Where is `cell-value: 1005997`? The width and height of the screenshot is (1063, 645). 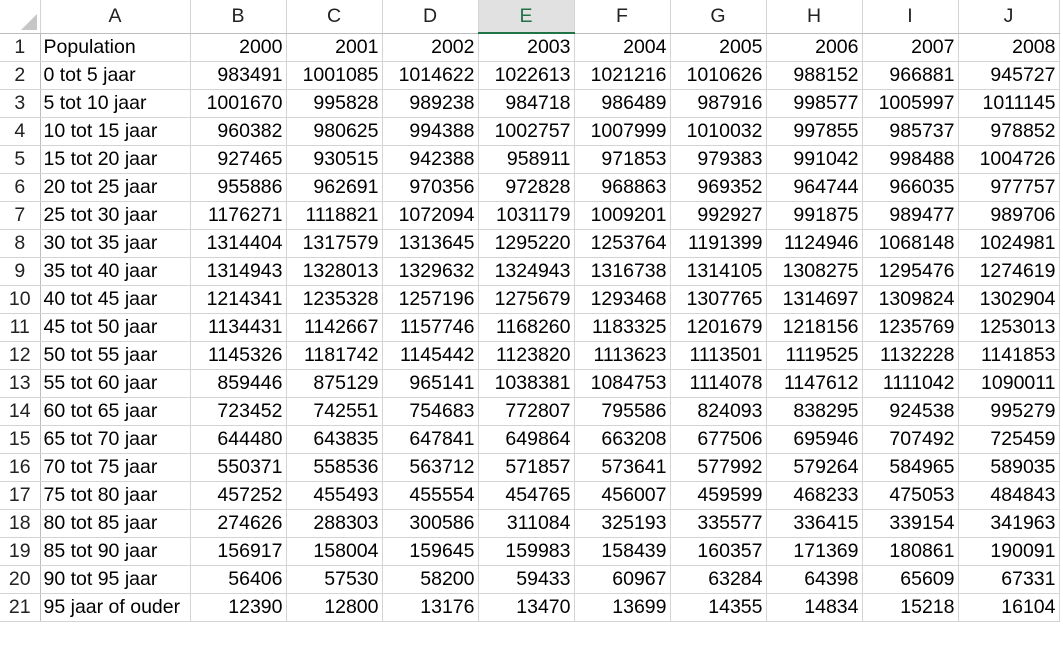
cell-value: 1005997 is located at coordinates (910, 103).